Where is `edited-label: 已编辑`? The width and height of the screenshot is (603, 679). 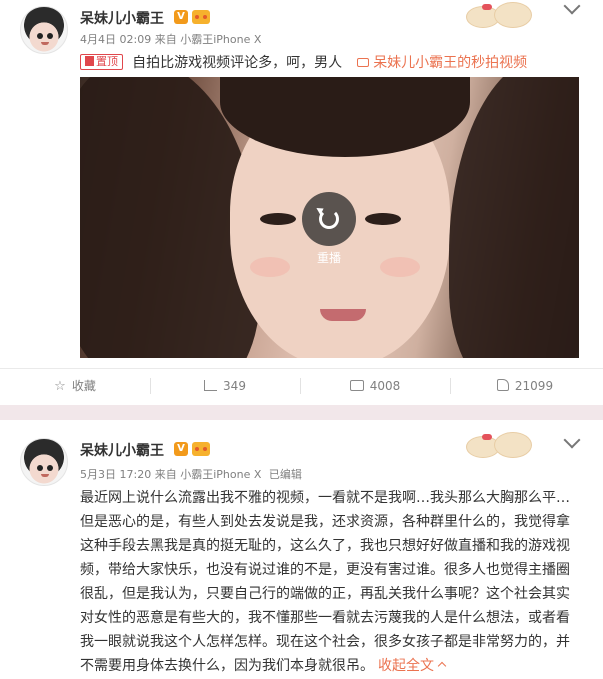
edited-label: 已编辑 is located at coordinates (285, 474).